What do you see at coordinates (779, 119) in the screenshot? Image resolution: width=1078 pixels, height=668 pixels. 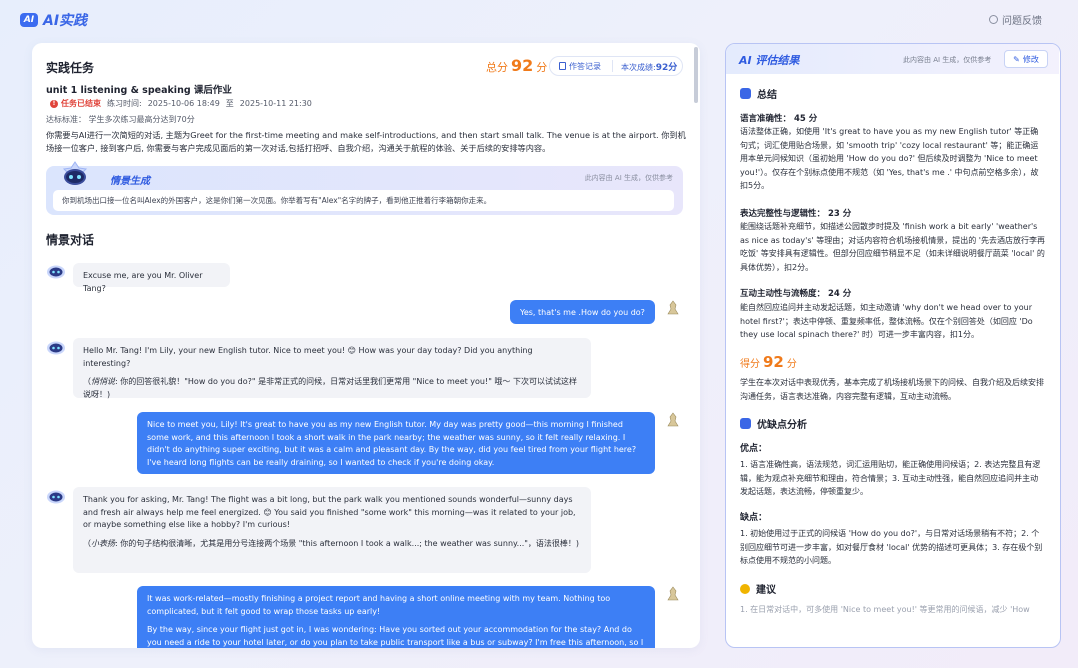 I see `criterion-title: 语言准确性： 45 分` at bounding box center [779, 119].